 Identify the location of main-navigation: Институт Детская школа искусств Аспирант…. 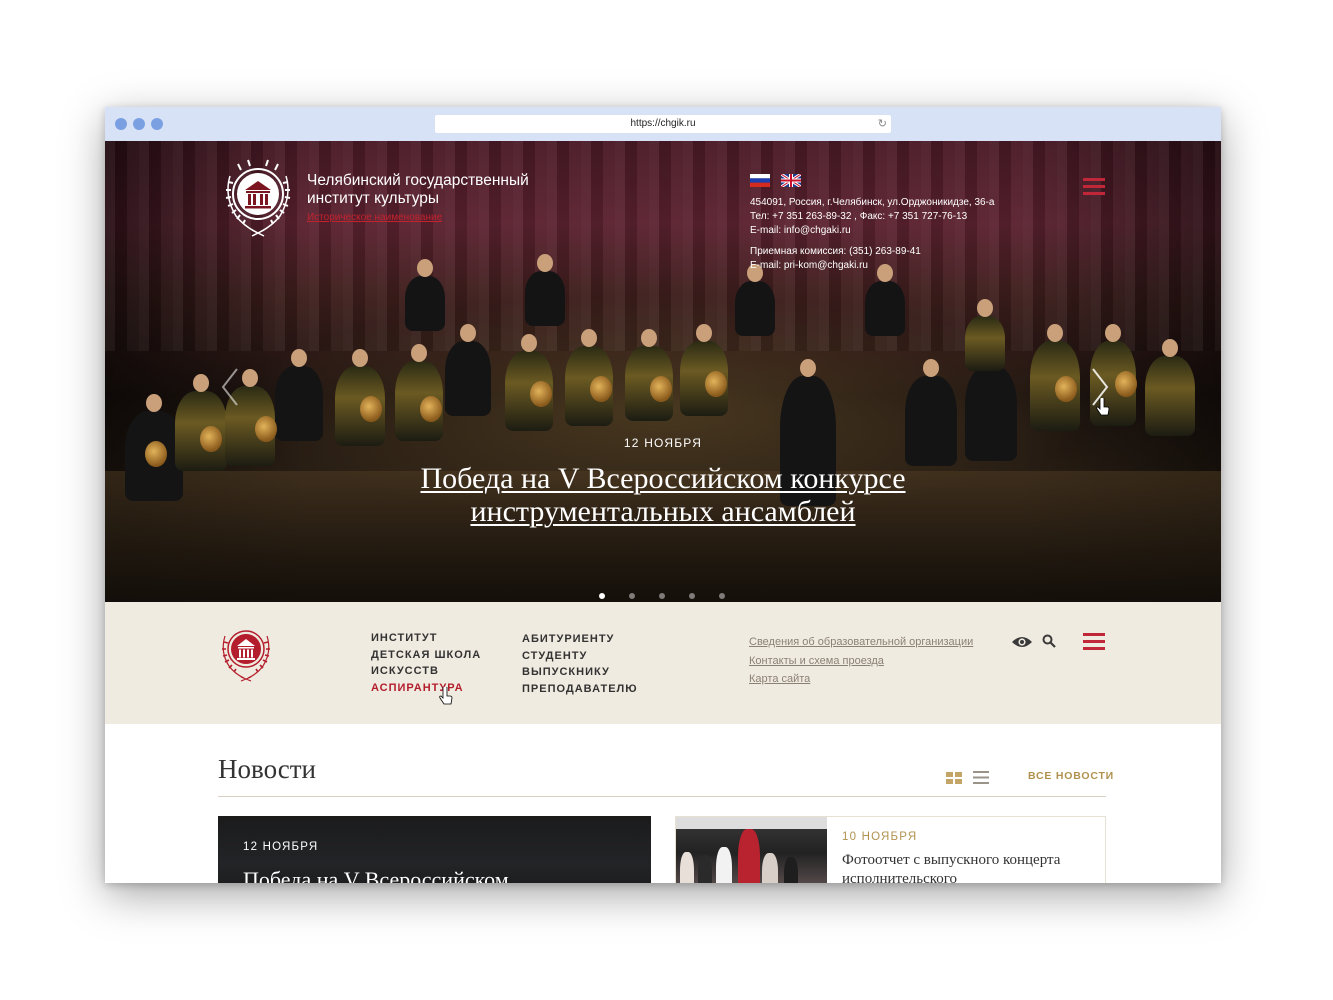
(663, 663).